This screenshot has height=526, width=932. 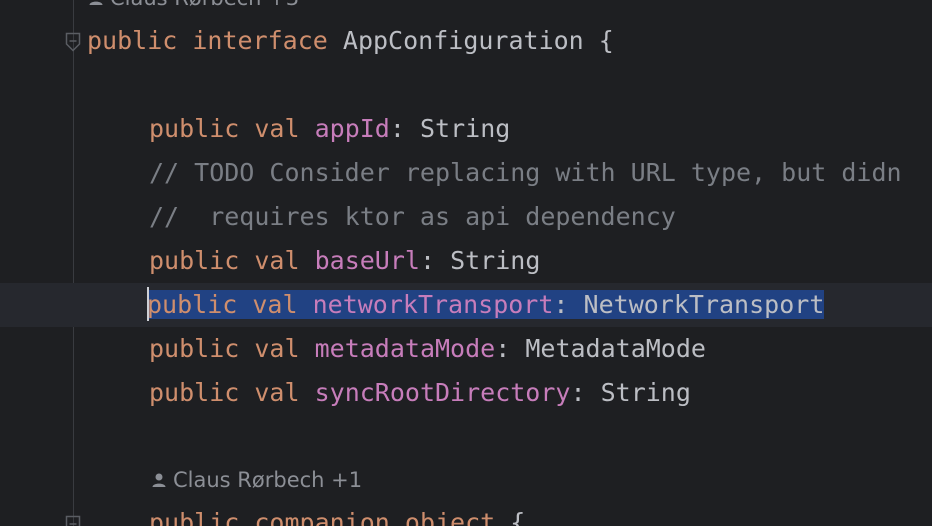 What do you see at coordinates (322, 517) in the screenshot?
I see `keyword: companion` at bounding box center [322, 517].